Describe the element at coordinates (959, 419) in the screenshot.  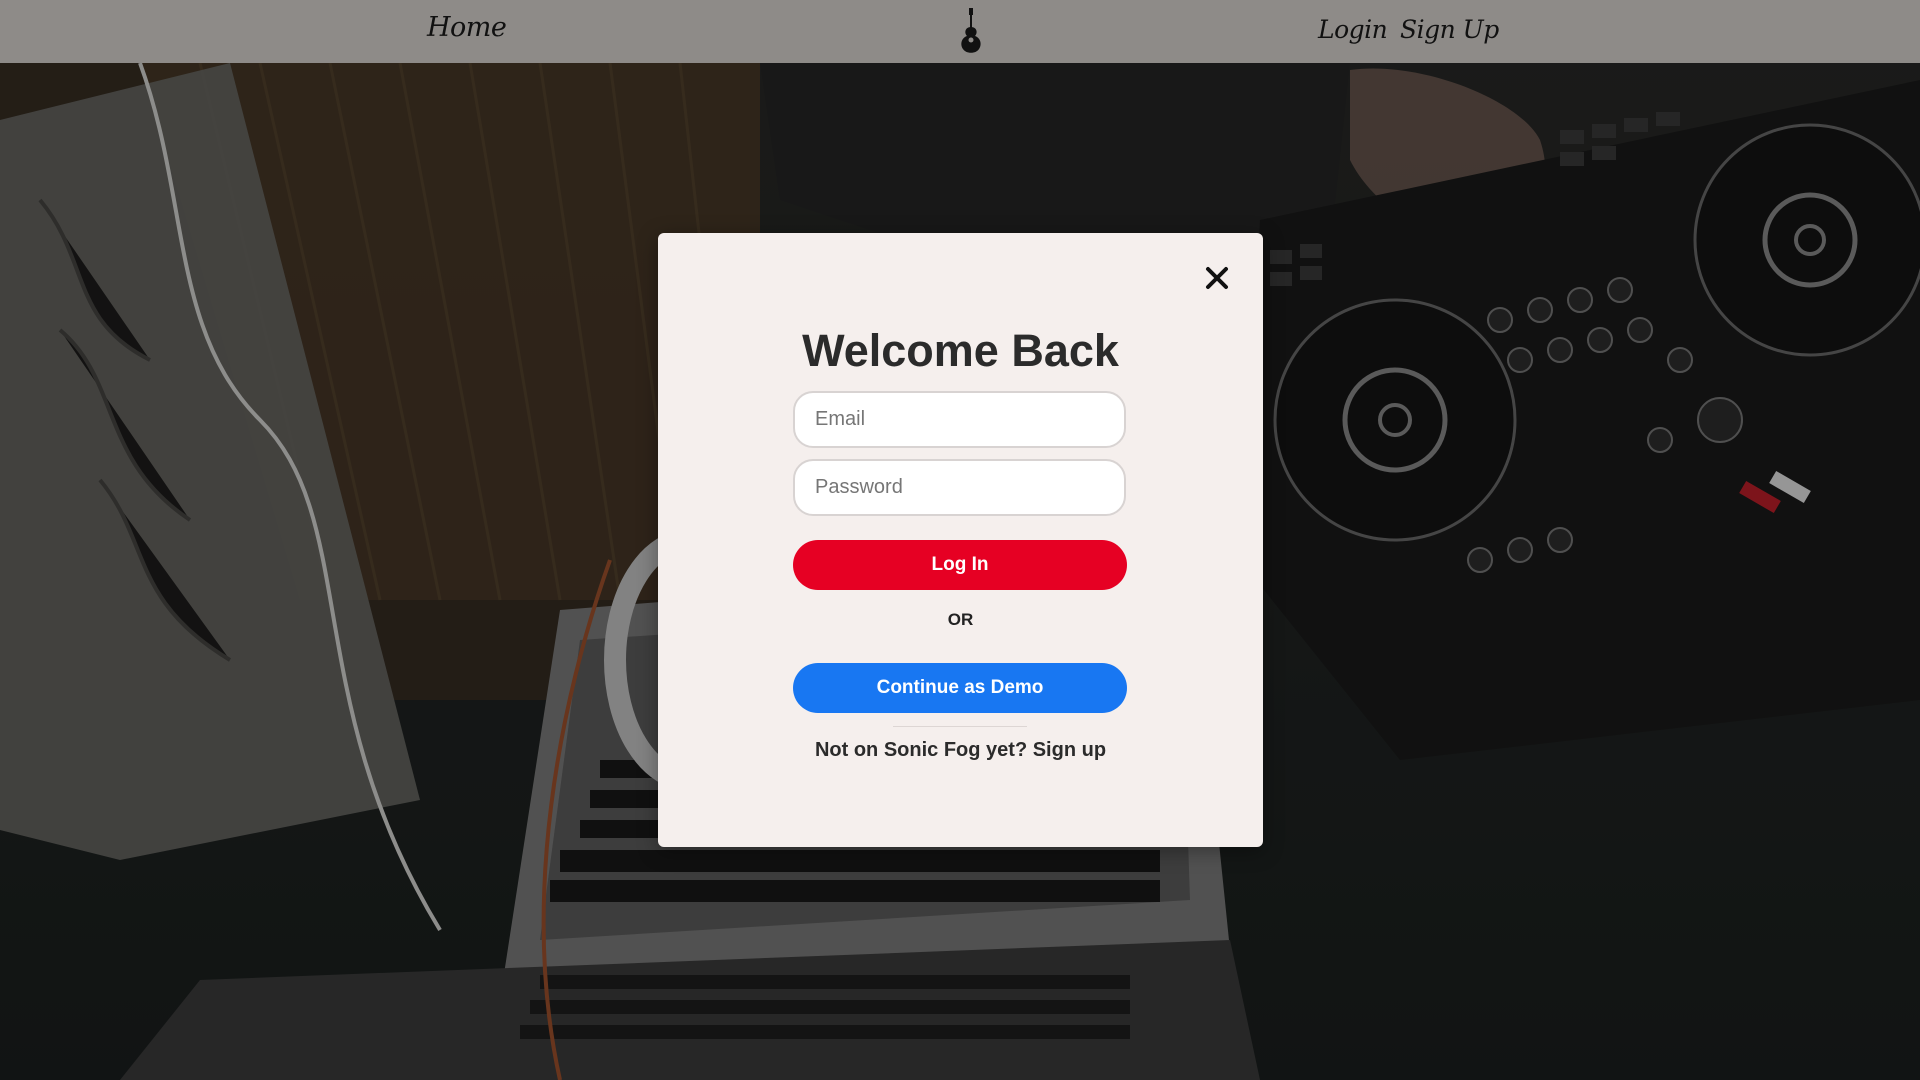
I see `email-field` at that location.